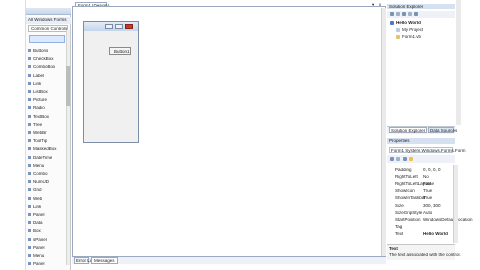 This screenshot has height=270, width=480. I want to click on toolbox-item: Picture, so click(46, 100).